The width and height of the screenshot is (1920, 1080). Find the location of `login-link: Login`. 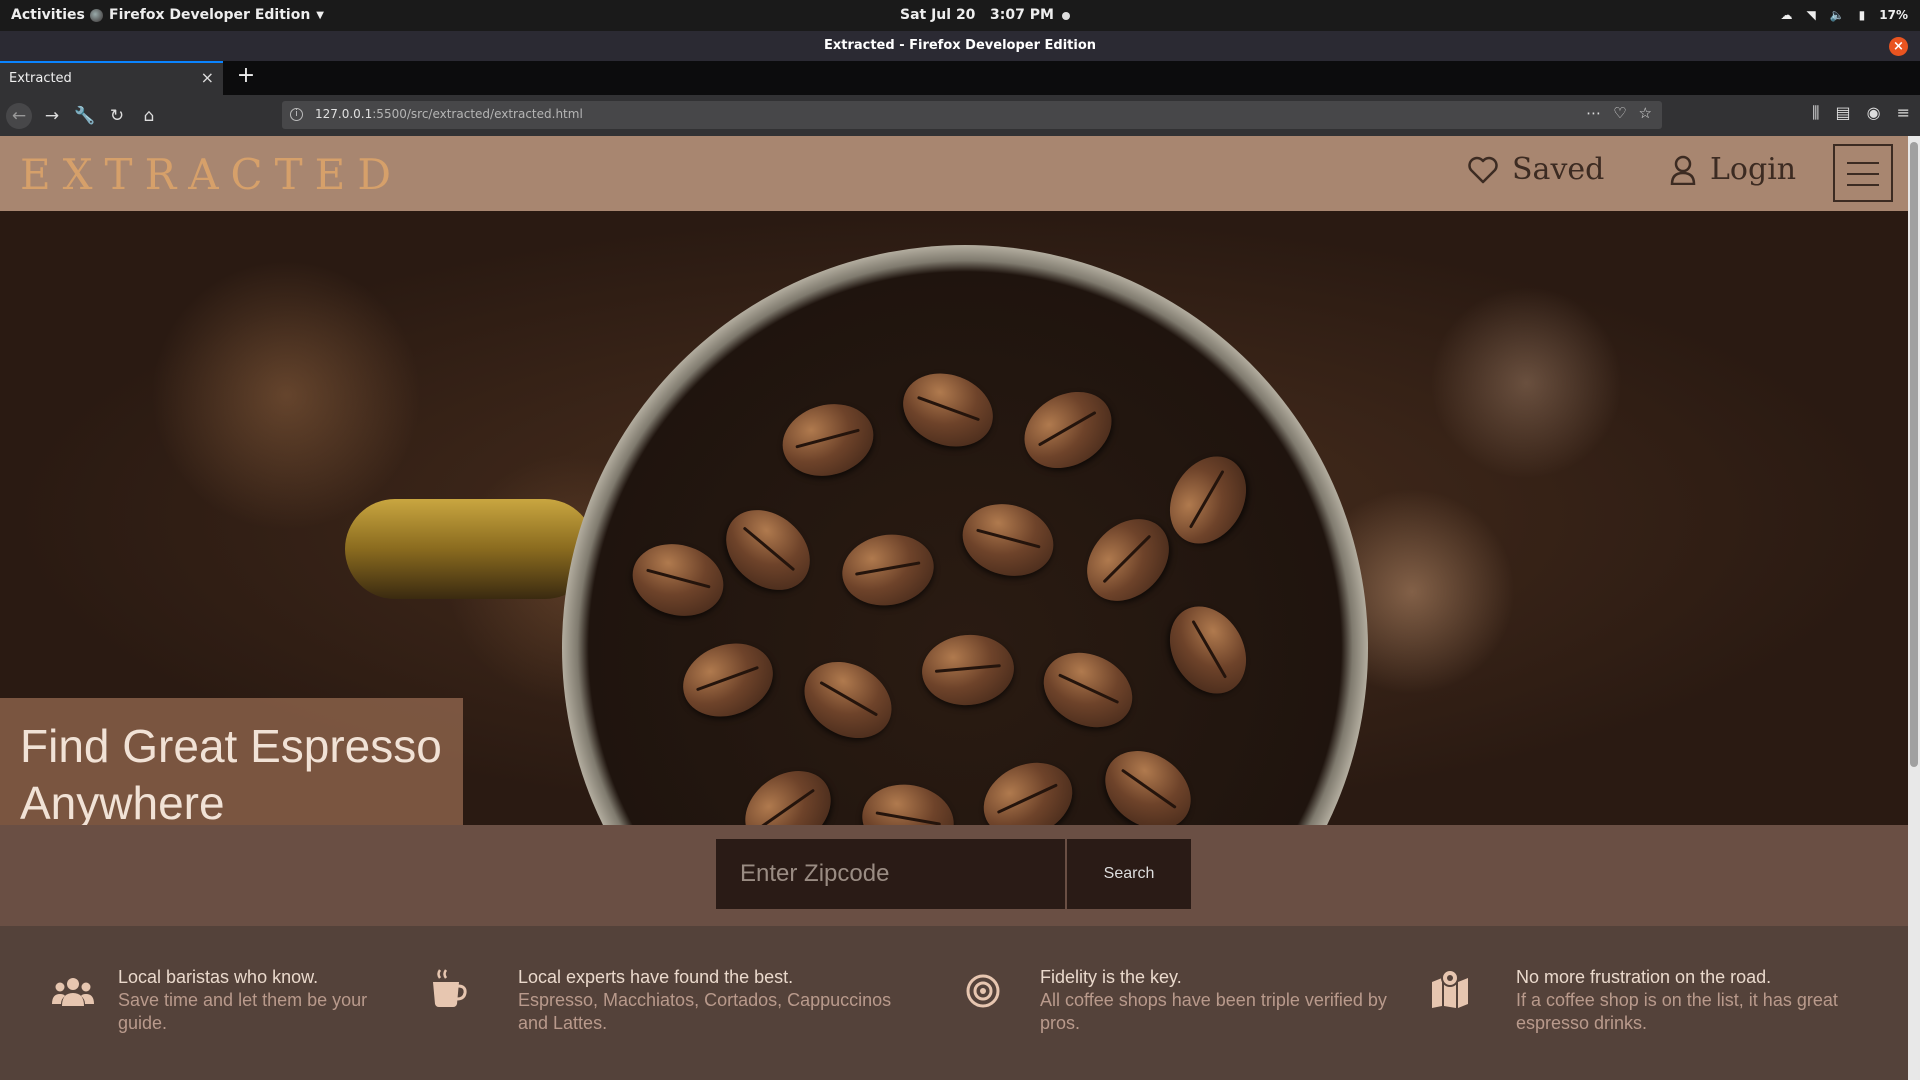

login-link: Login is located at coordinates (1733, 169).